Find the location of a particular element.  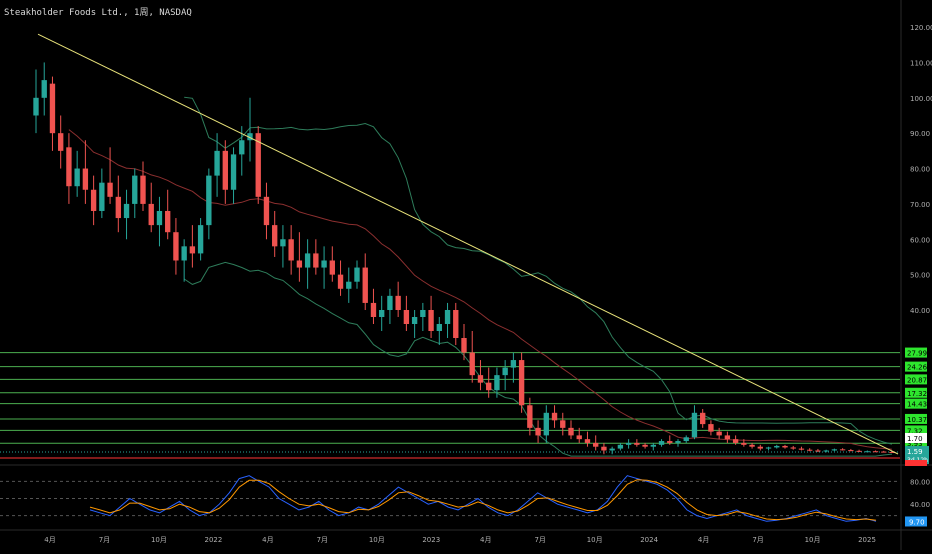

support-badge-label: 27.99 is located at coordinates (917, 354).